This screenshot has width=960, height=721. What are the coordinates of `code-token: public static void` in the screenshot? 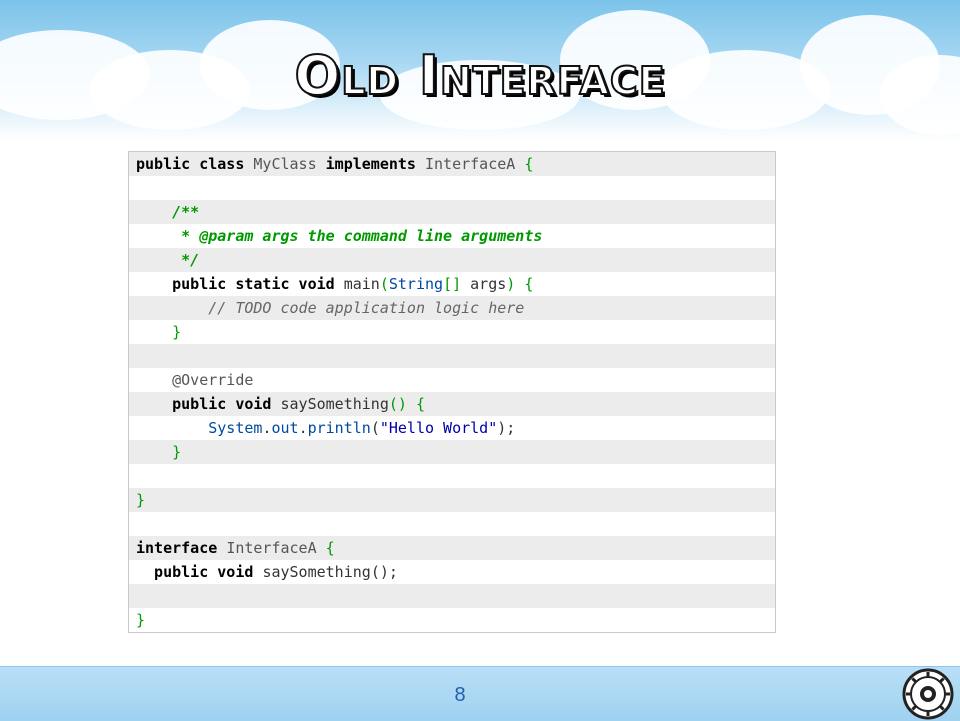 It's located at (240, 284).